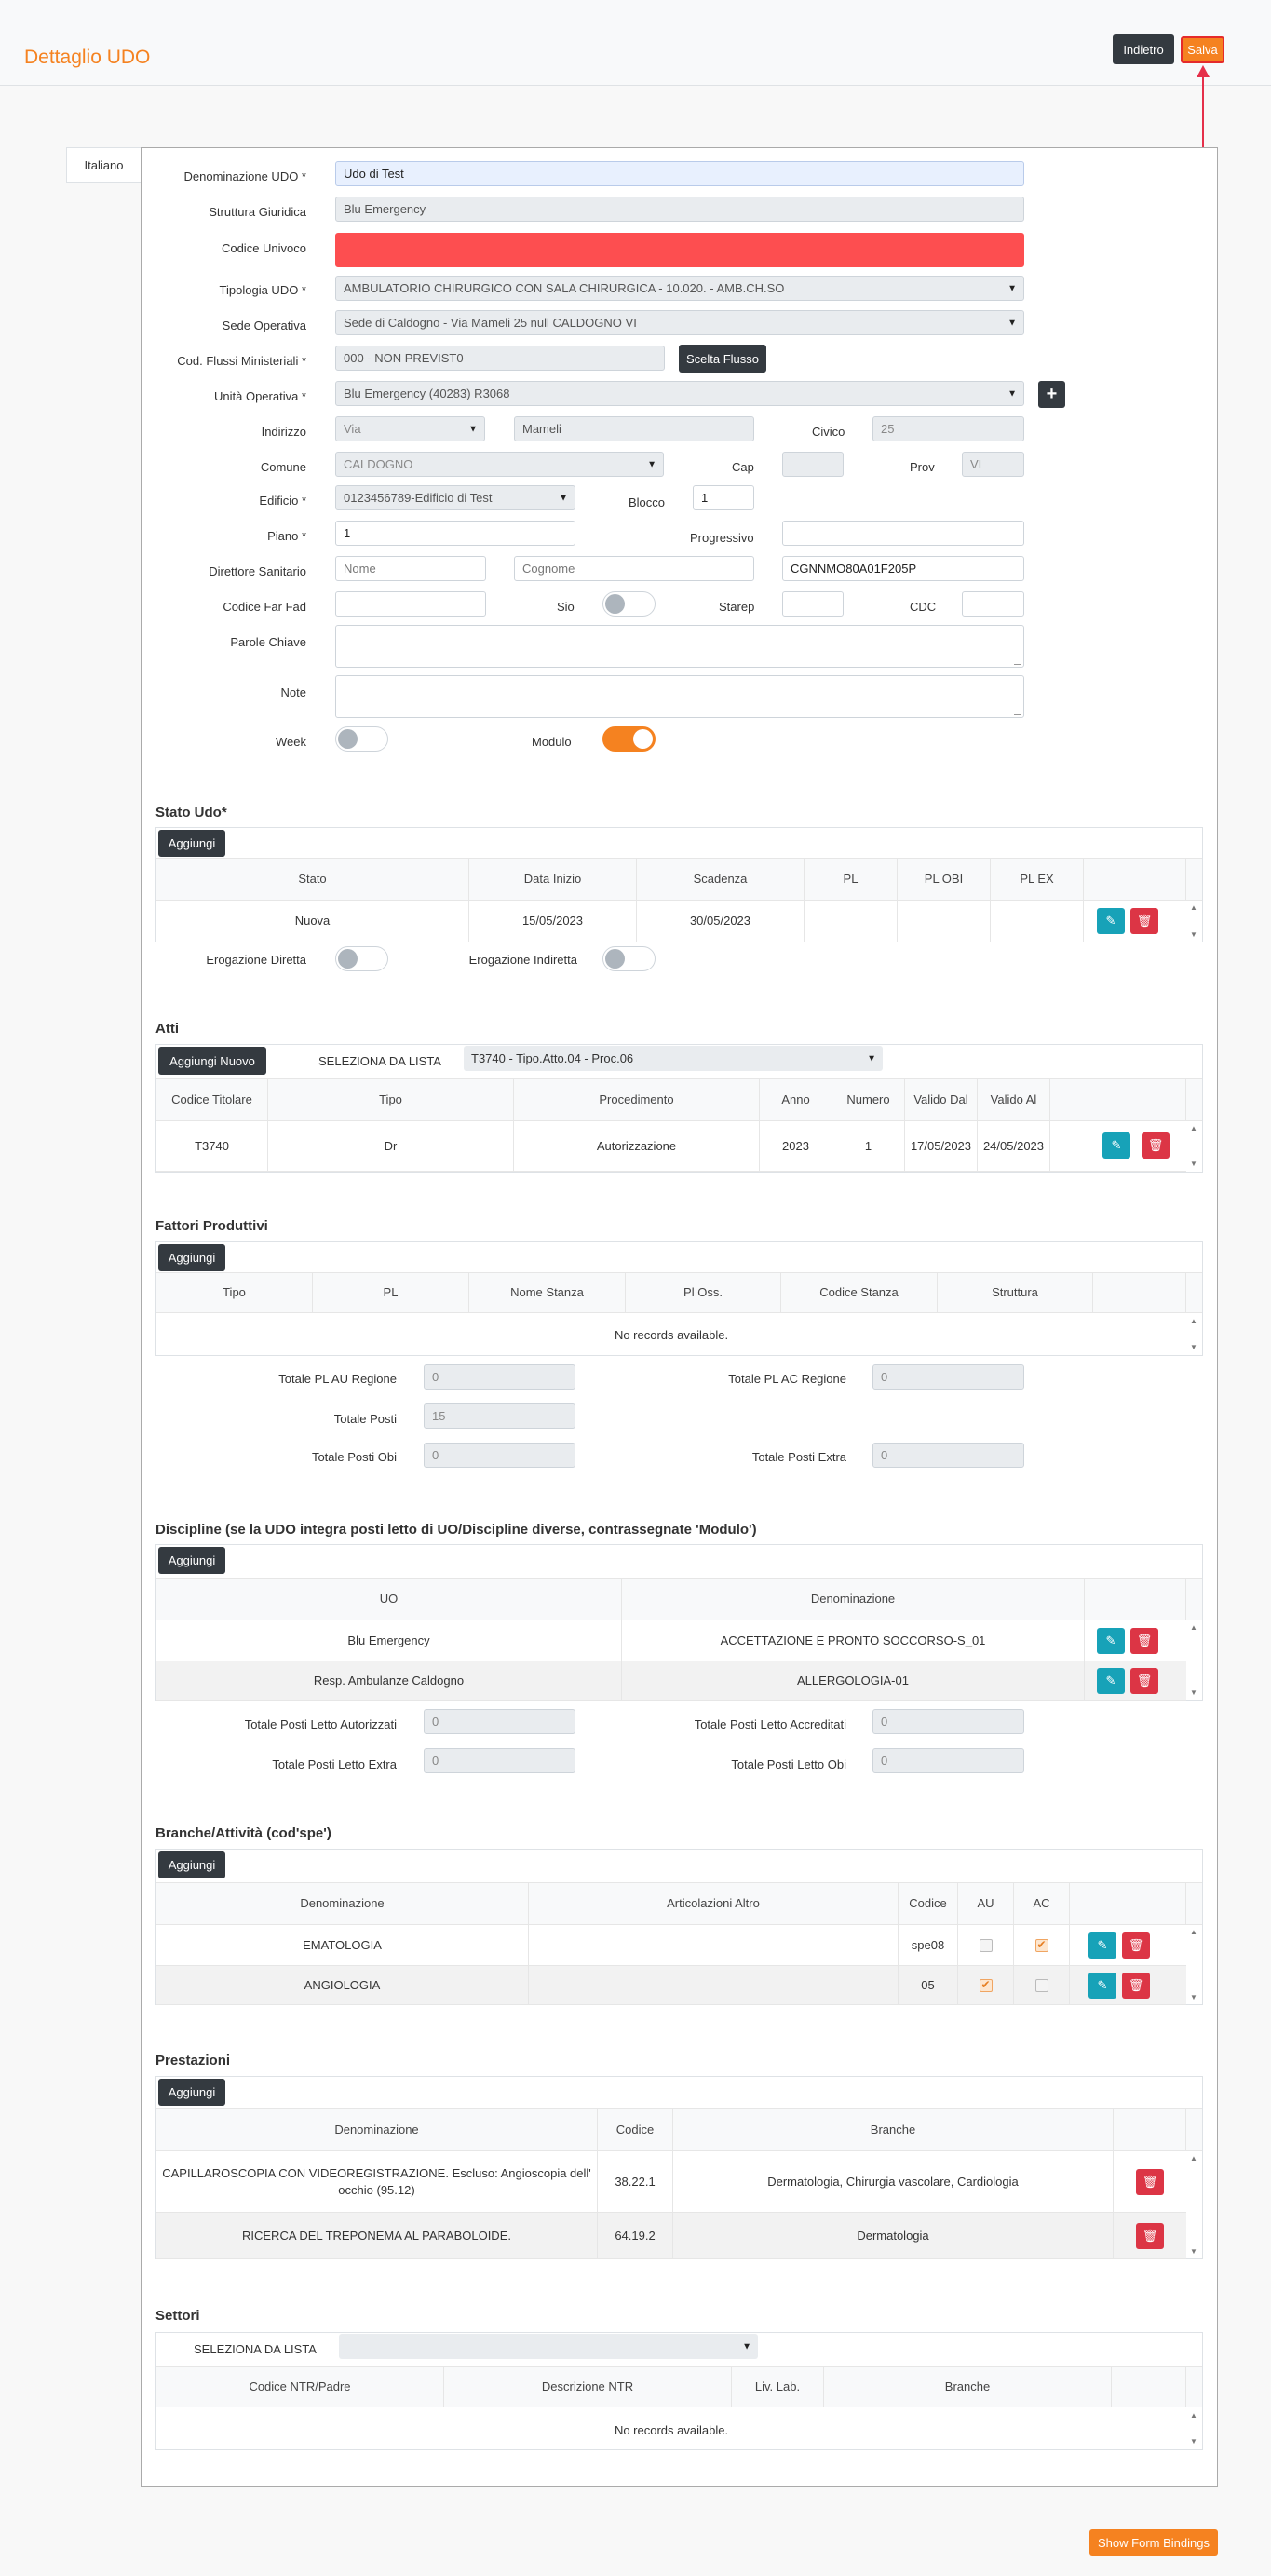 This screenshot has height=2576, width=1271. I want to click on stato-col-header: PL EX, so click(1037, 879).